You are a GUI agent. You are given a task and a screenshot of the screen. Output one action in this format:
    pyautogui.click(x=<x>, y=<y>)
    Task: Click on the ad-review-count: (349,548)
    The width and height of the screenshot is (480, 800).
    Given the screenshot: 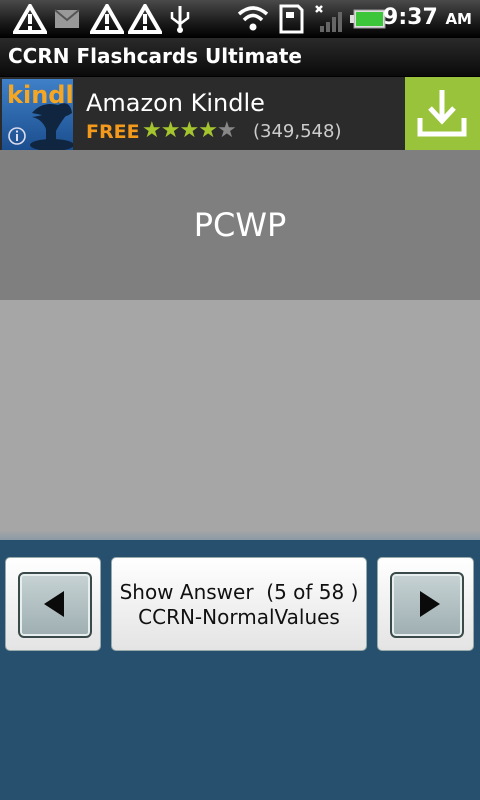 What is the action you would take?
    pyautogui.click(x=297, y=131)
    